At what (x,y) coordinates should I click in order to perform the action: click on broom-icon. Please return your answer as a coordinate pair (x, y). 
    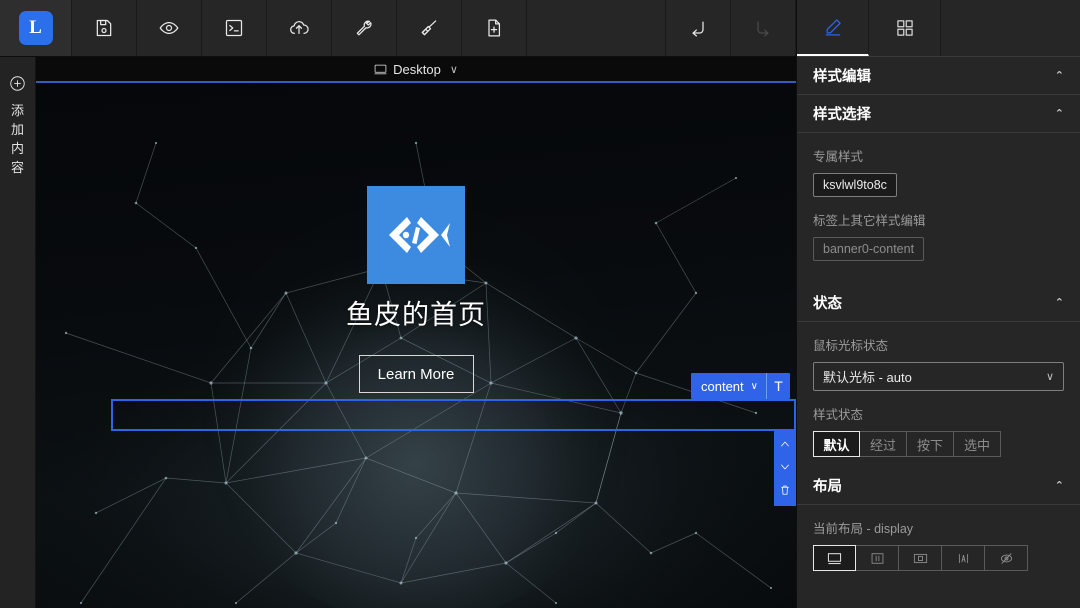
    Looking at the image, I should click on (429, 28).